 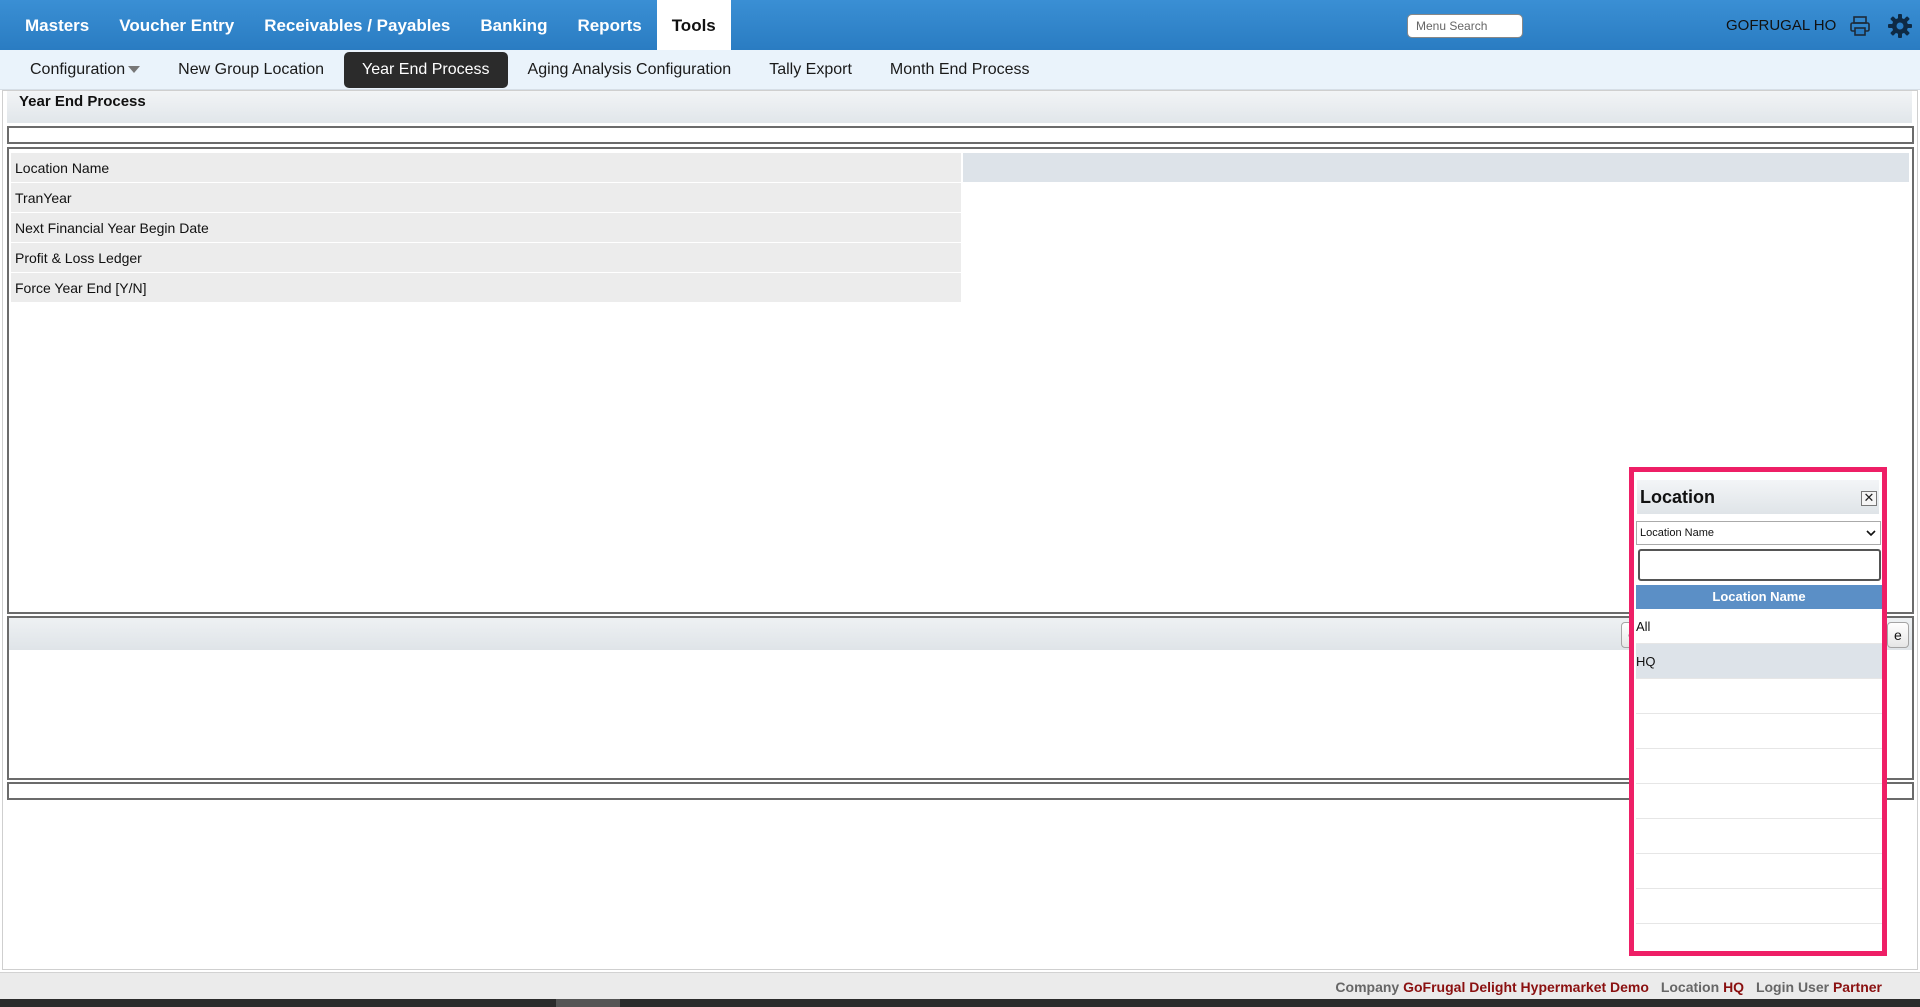 What do you see at coordinates (1677, 497) in the screenshot?
I see `popup-title: Location` at bounding box center [1677, 497].